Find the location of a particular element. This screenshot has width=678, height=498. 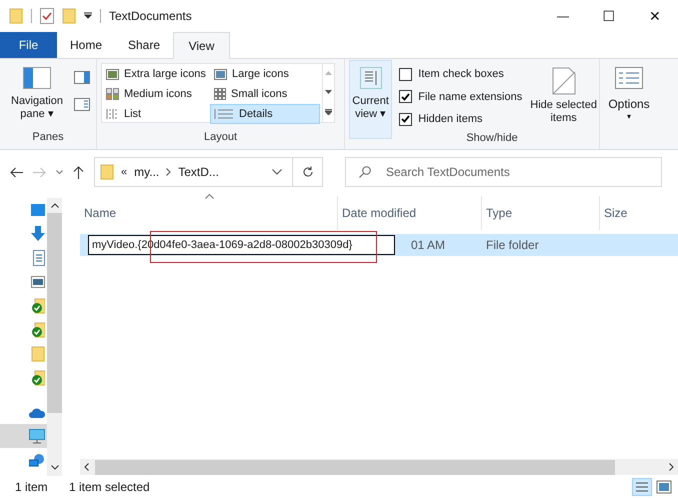

document-icon is located at coordinates (39, 258).